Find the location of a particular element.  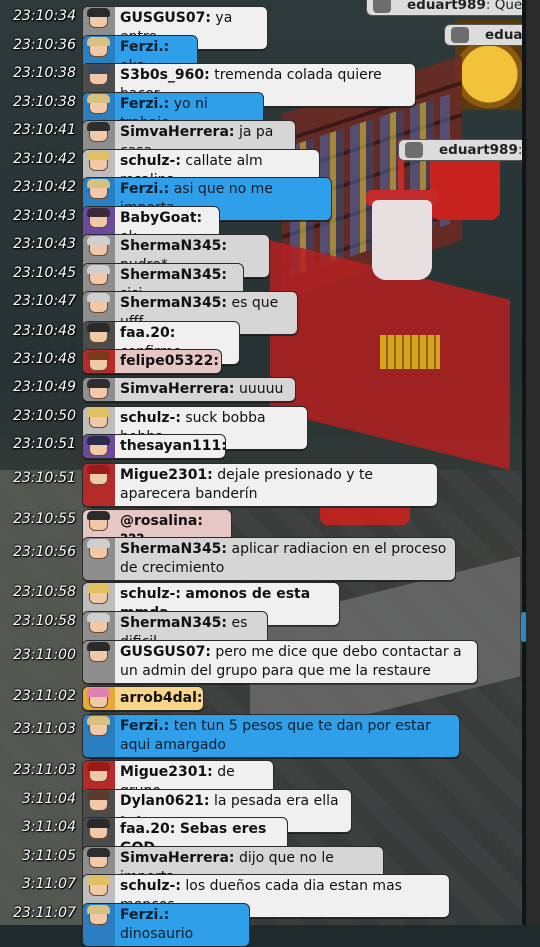

message-timestamp: 23:11:02 is located at coordinates (44, 696).